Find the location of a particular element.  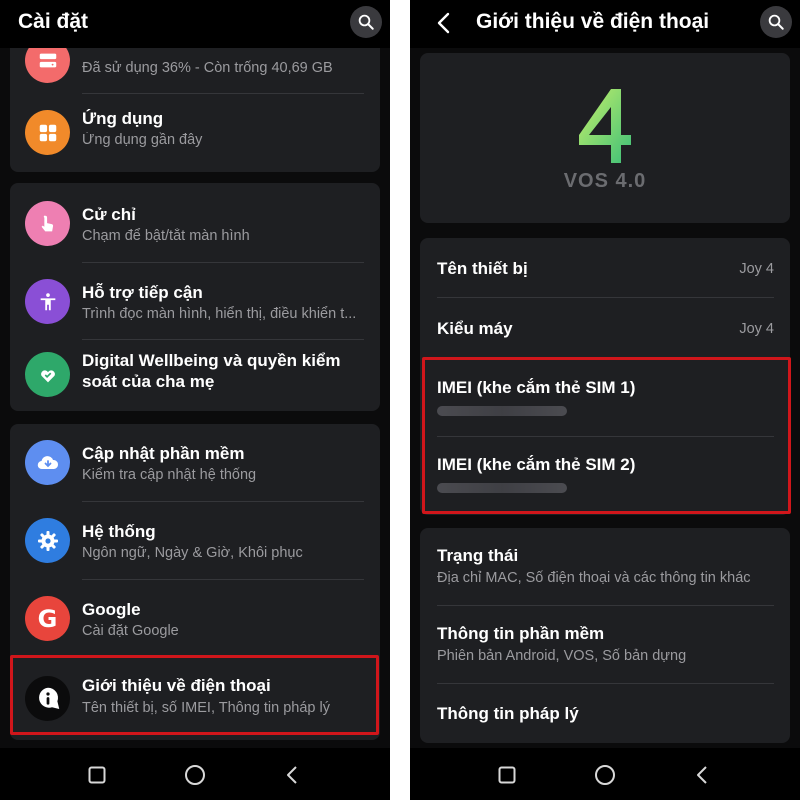

vos-version-text: VOS 4.0 is located at coordinates (605, 181).